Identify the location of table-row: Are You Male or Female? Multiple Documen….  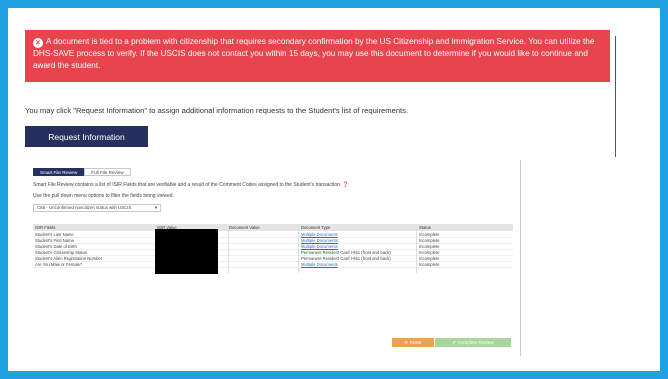
(273, 265).